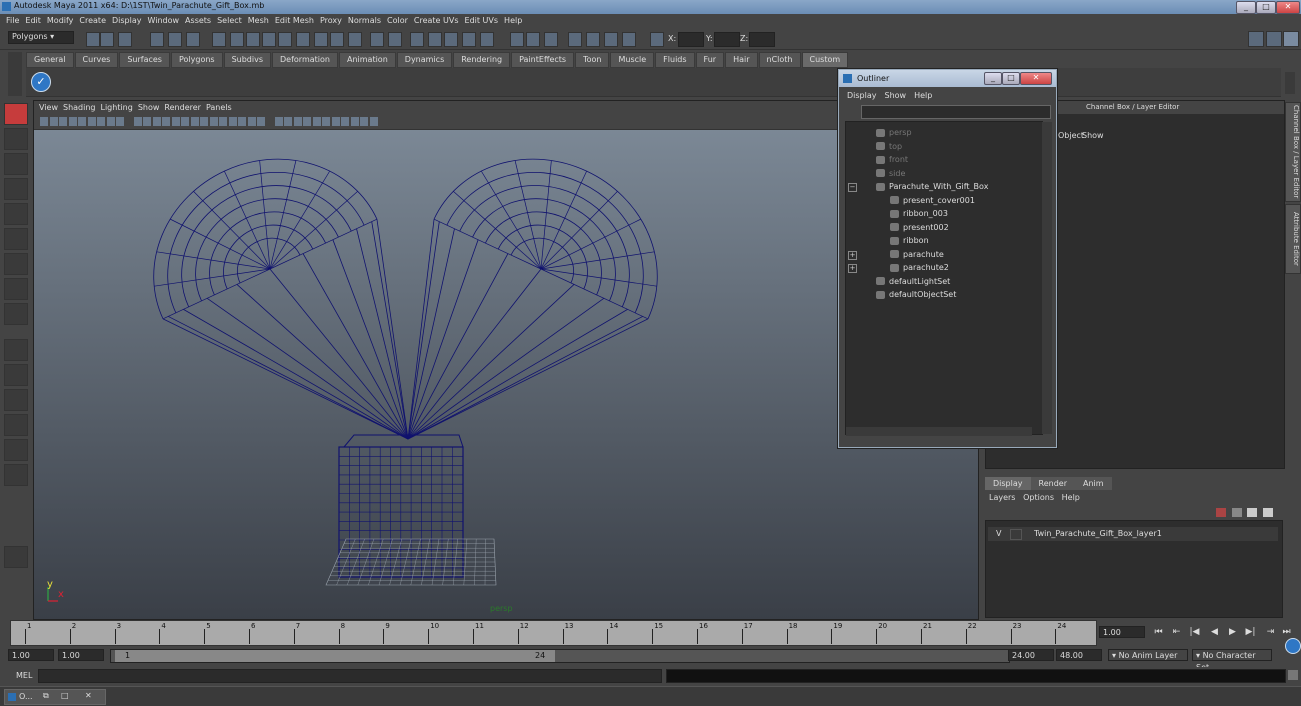 The height and width of the screenshot is (706, 1301). Describe the element at coordinates (553, 633) in the screenshot. I see `time-slider: 1 2 3 4 5 6 7 8 9 10 11 12 13 14 15 16 17 18 19 20 21 22 23 24` at that location.